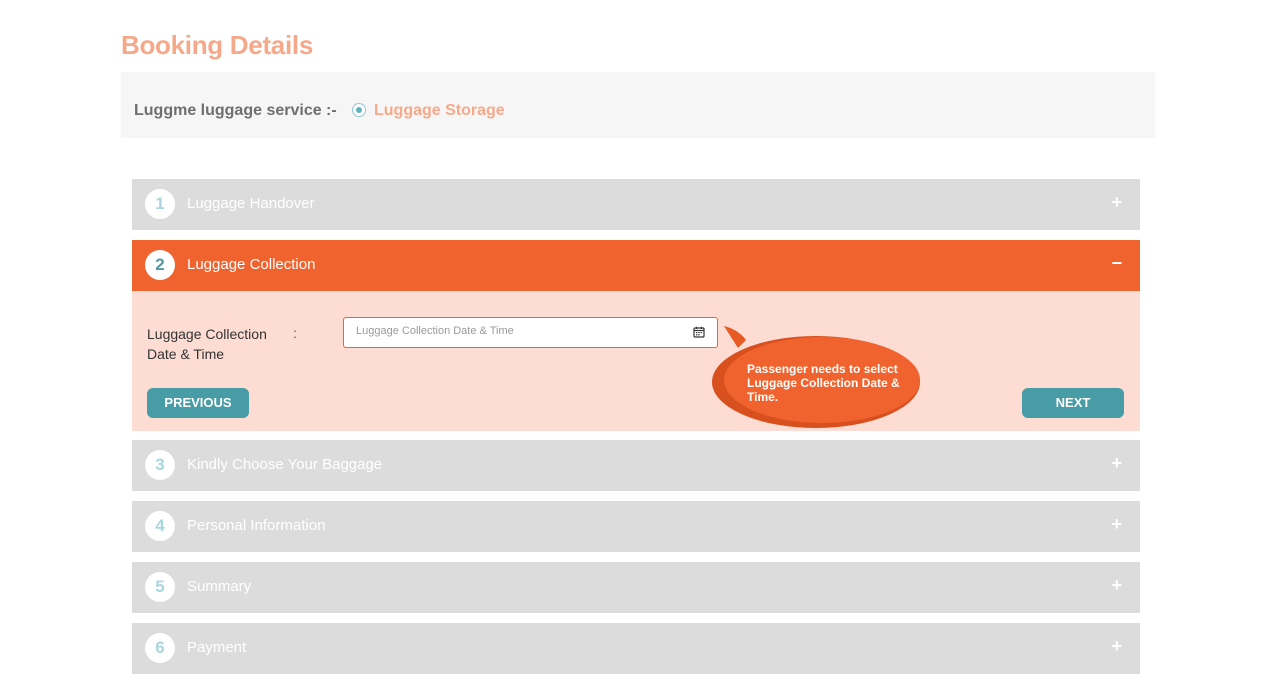 This screenshot has width=1280, height=700. I want to click on step-title: Luggage Collection, so click(251, 264).